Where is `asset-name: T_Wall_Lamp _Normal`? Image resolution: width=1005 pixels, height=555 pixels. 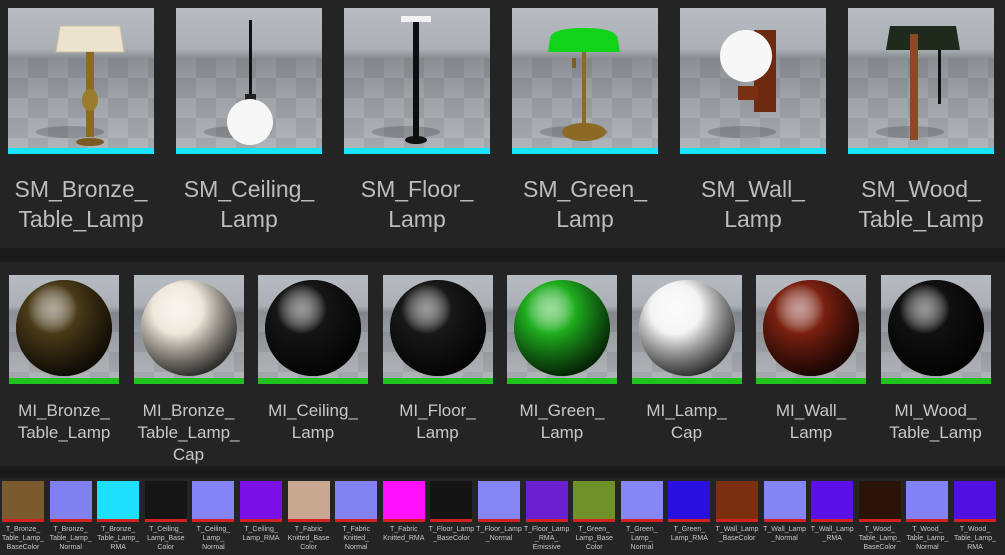 asset-name: T_Wall_Lamp _Normal is located at coordinates (785, 534).